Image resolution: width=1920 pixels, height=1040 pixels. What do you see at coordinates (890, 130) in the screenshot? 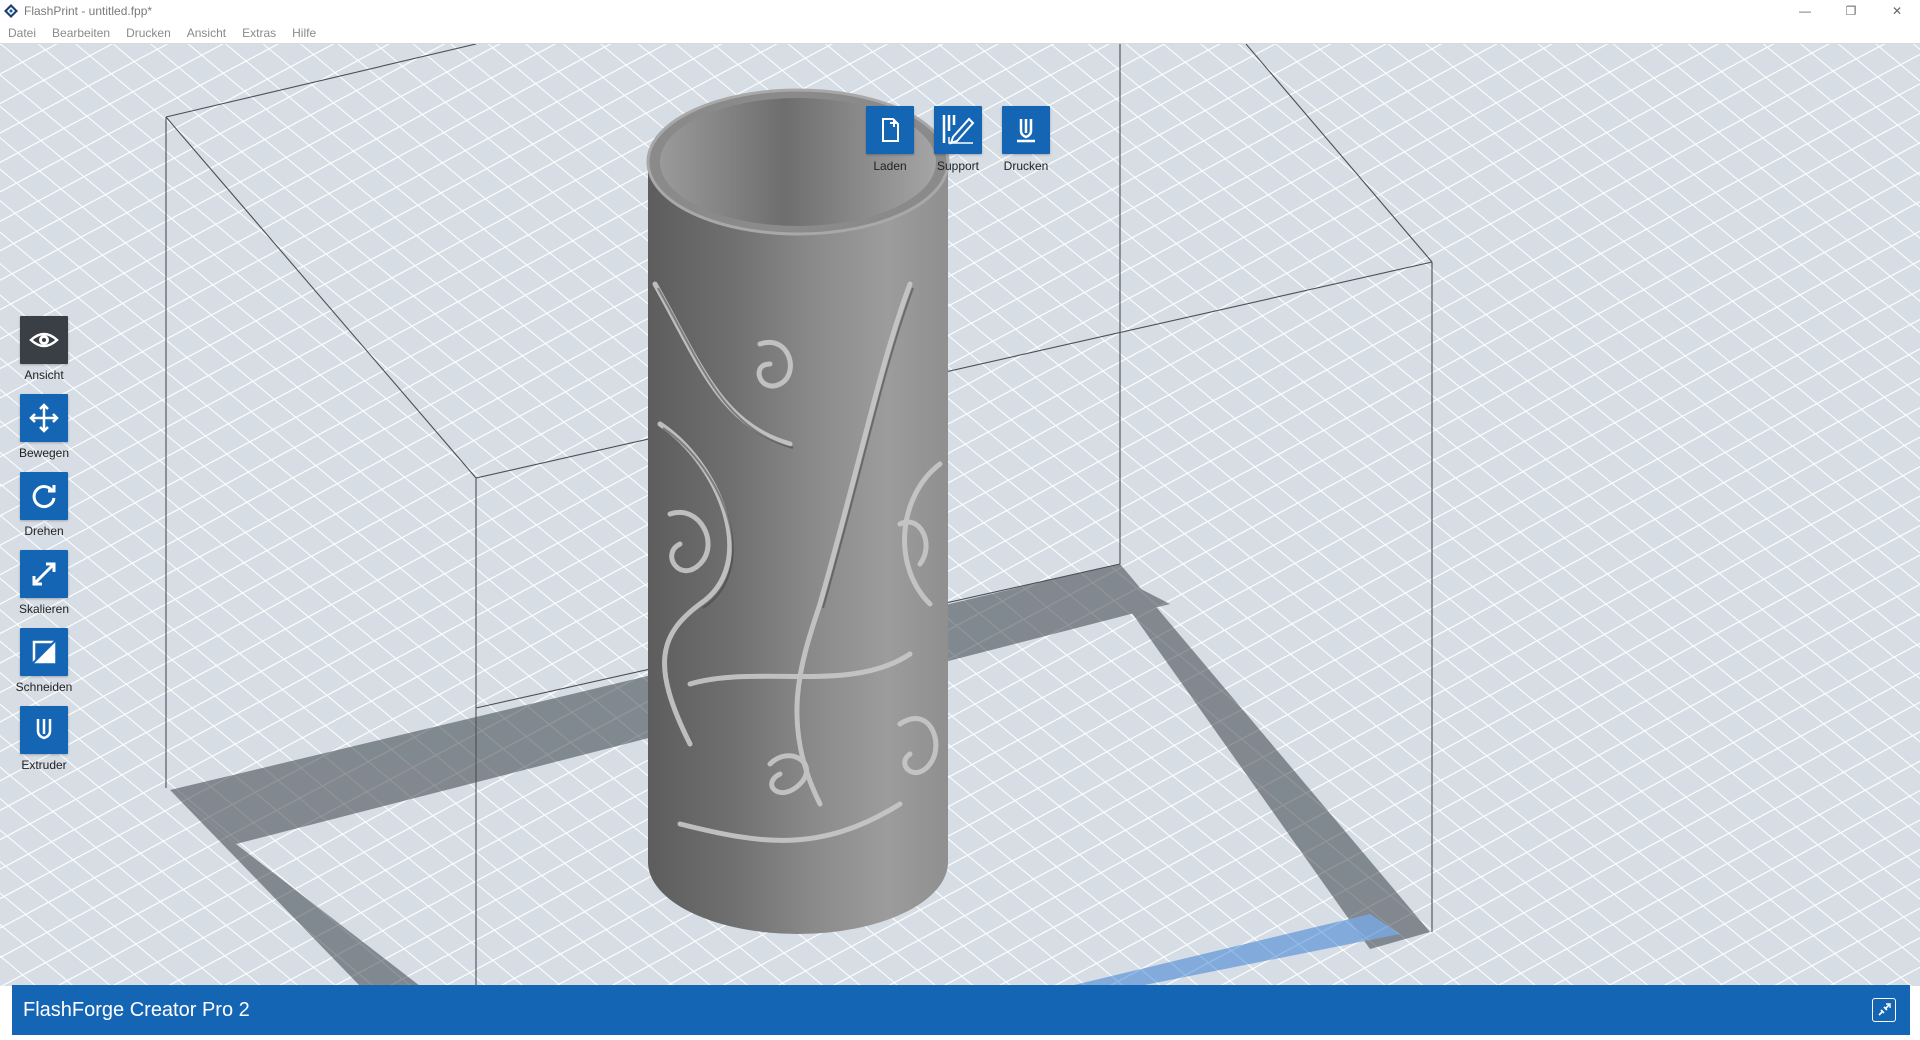
I see `file-plus-icon` at bounding box center [890, 130].